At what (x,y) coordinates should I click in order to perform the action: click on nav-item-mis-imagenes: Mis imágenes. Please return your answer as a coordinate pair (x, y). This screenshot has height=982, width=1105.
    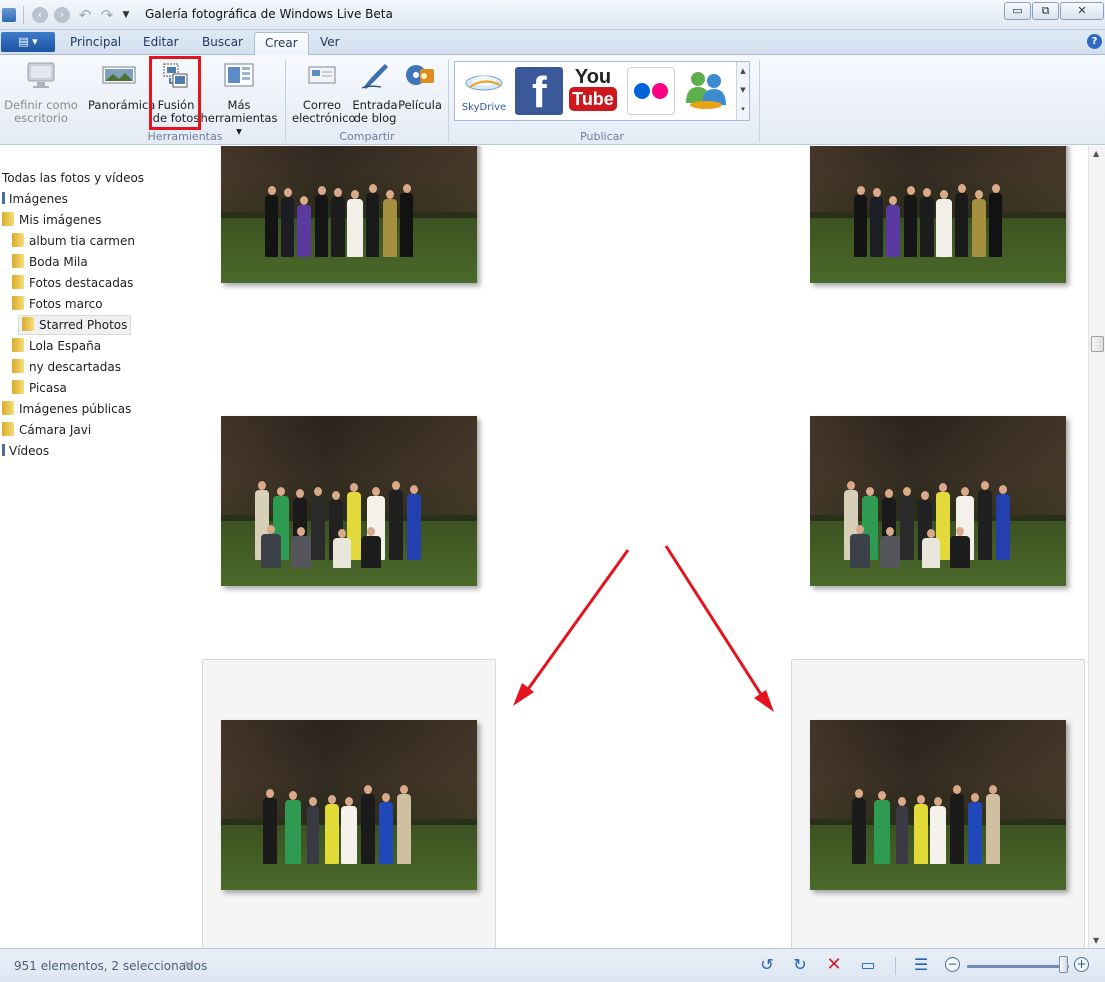
    Looking at the image, I should click on (51, 220).